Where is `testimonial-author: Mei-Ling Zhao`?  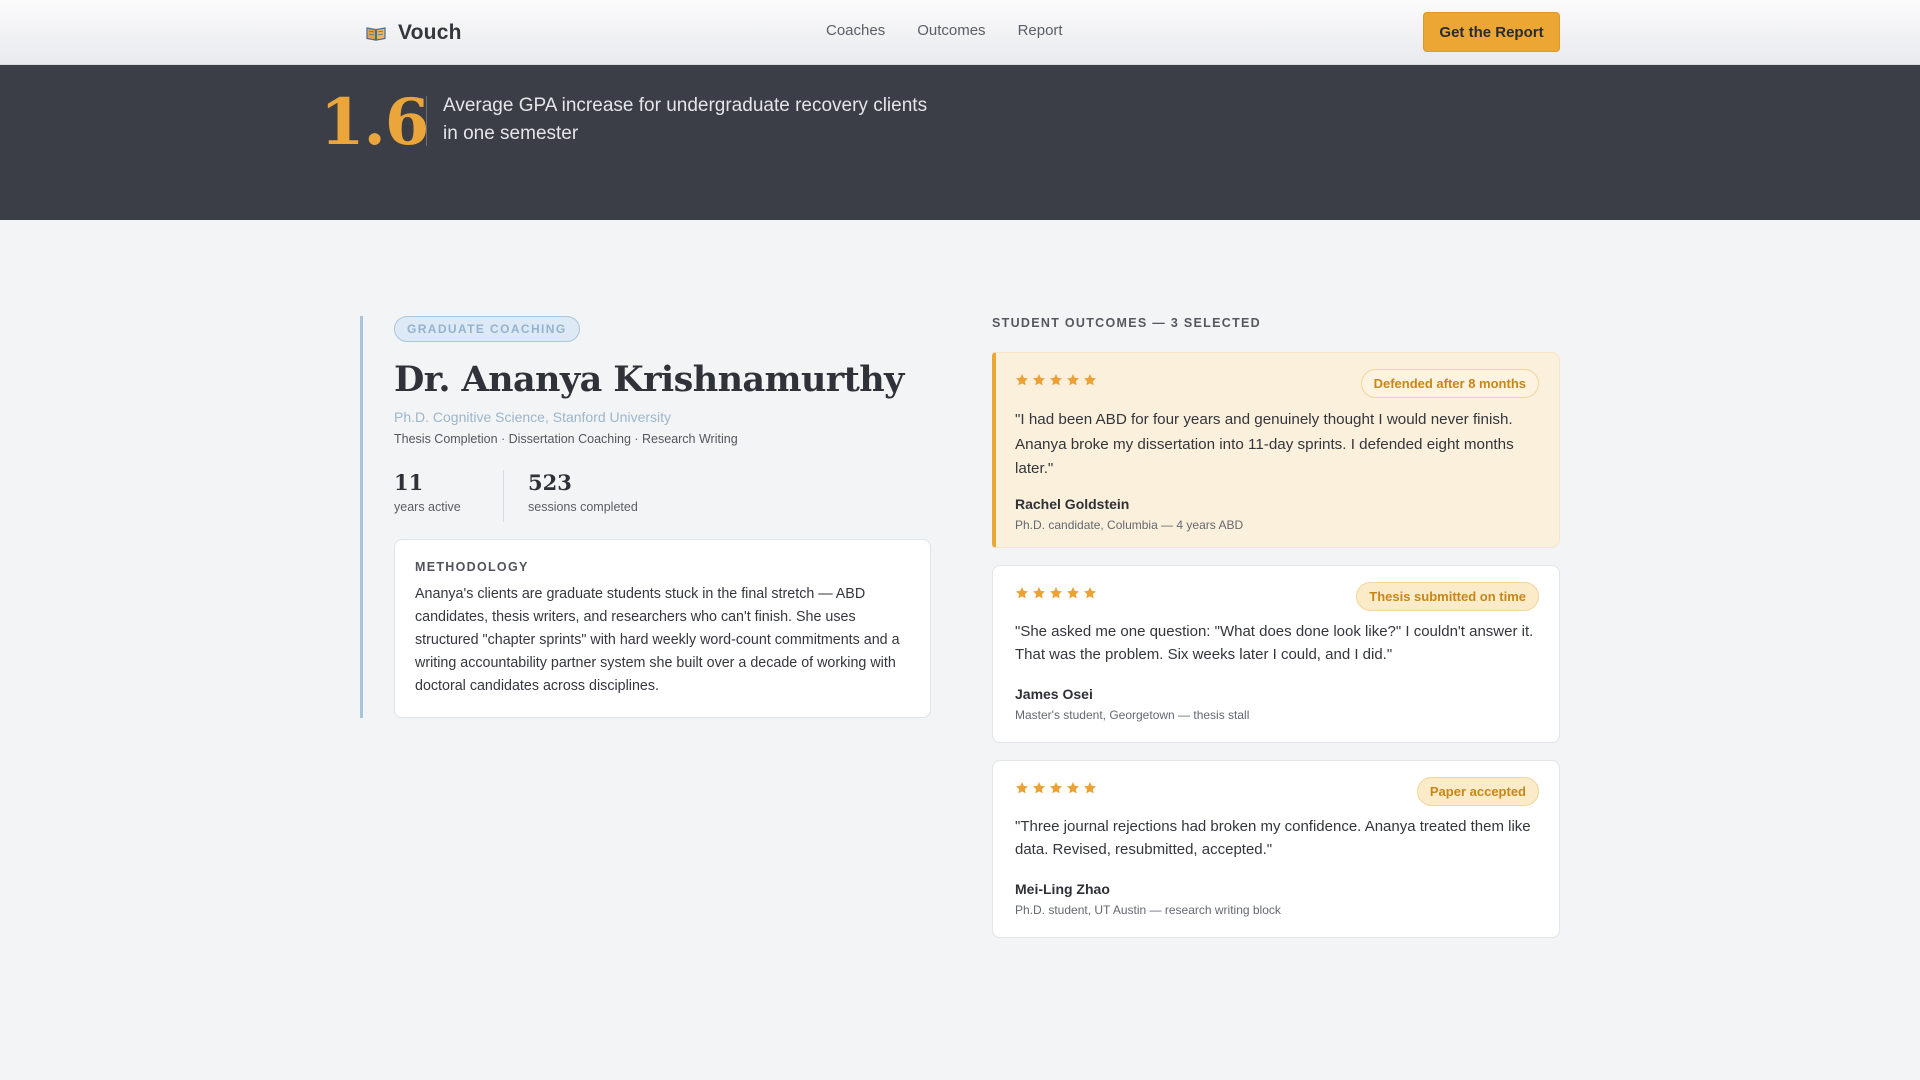
testimonial-author: Mei-Ling Zhao is located at coordinates (1062, 889).